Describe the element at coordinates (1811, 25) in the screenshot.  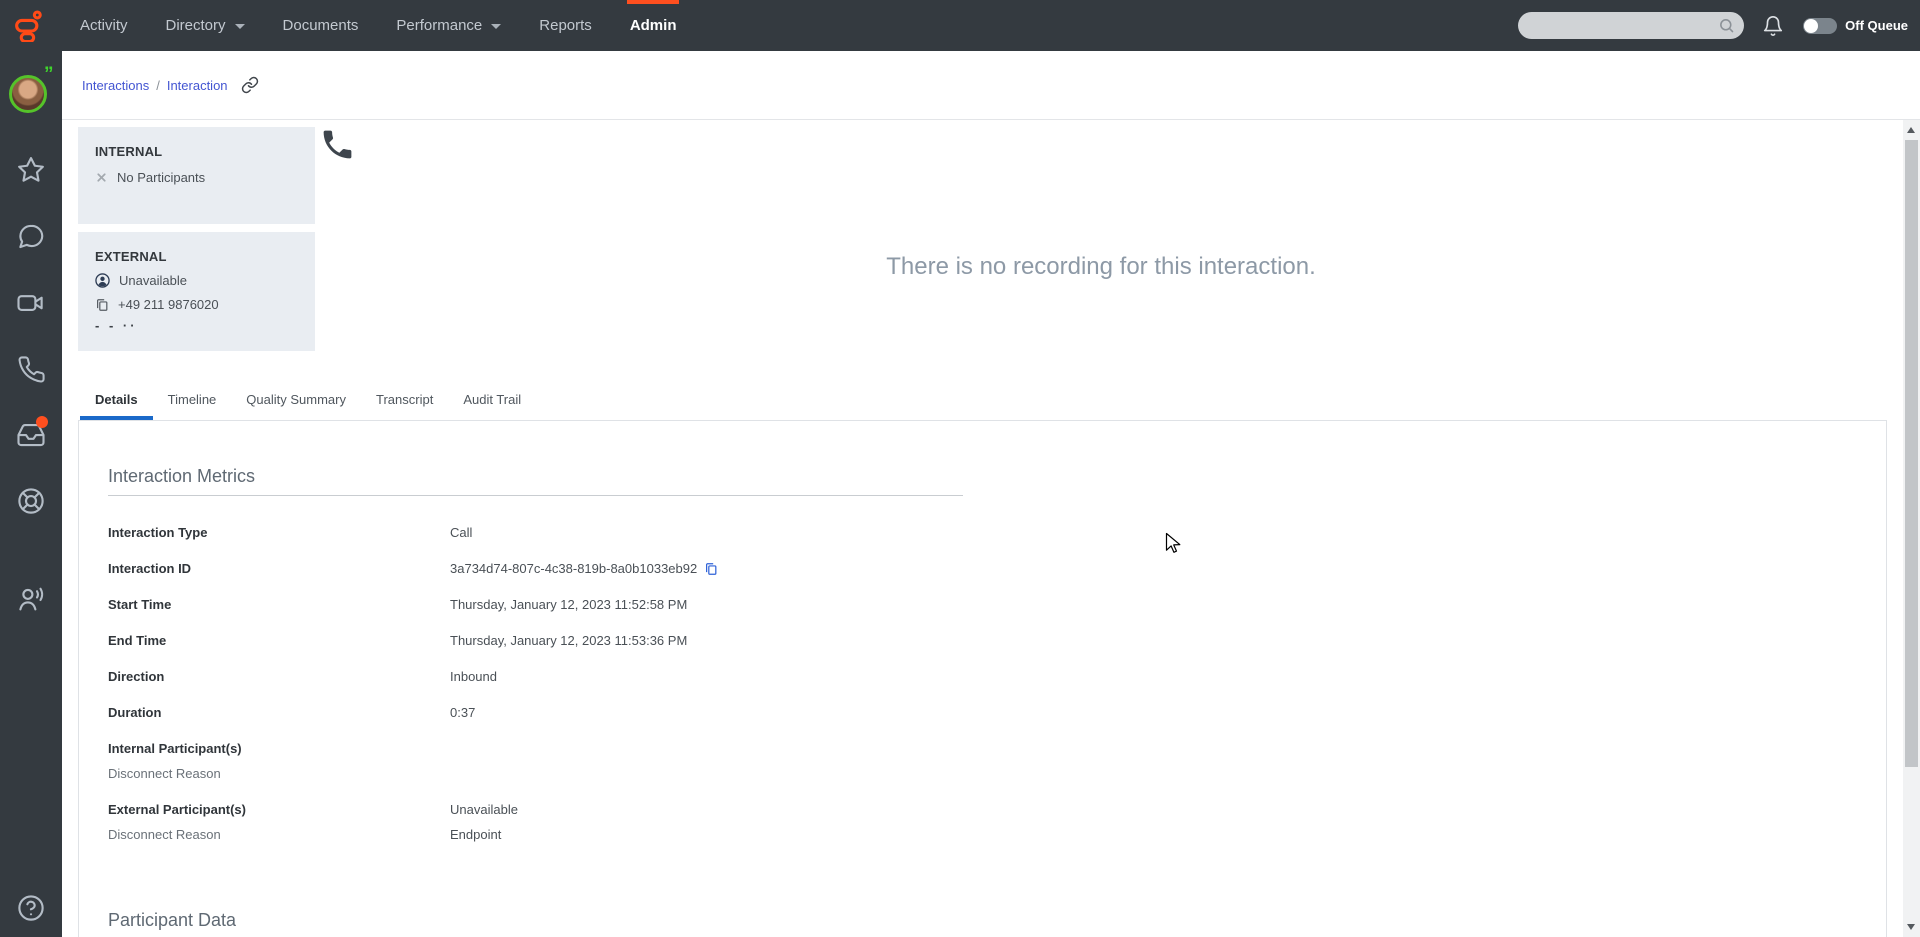
I see `toggle-knob` at that location.